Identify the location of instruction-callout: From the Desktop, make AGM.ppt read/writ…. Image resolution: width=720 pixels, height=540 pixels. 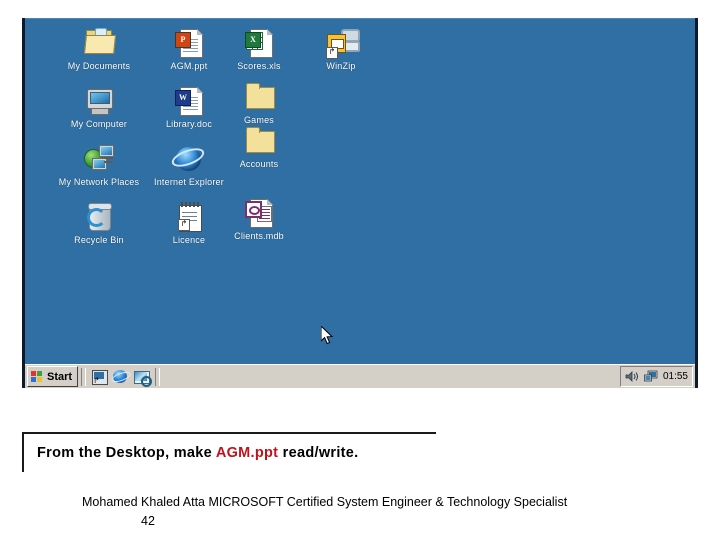
(229, 452).